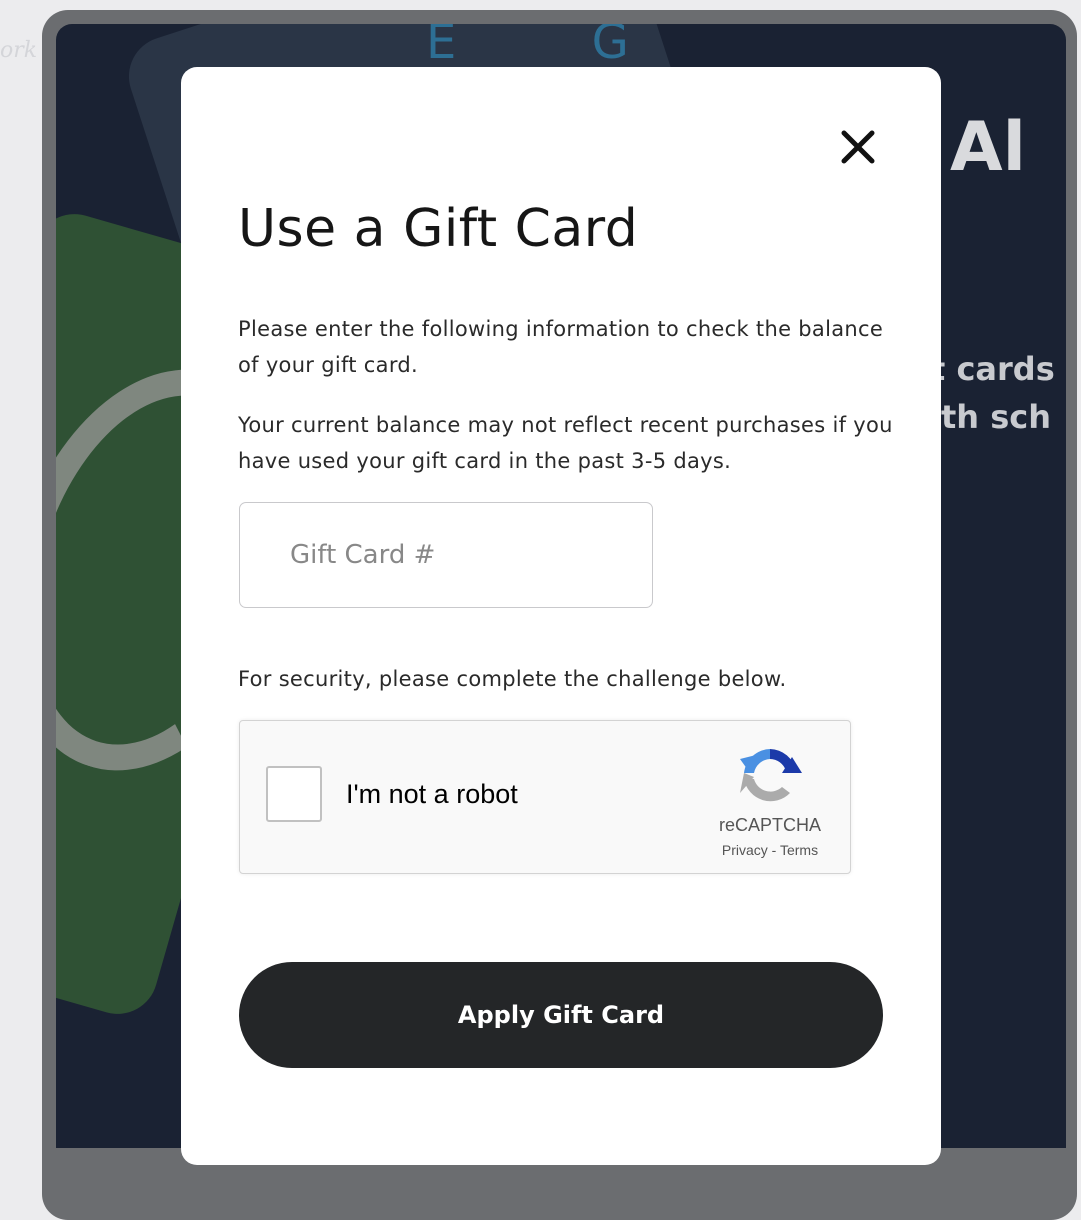  What do you see at coordinates (992, 369) in the screenshot?
I see `background-line-1: t cards` at bounding box center [992, 369].